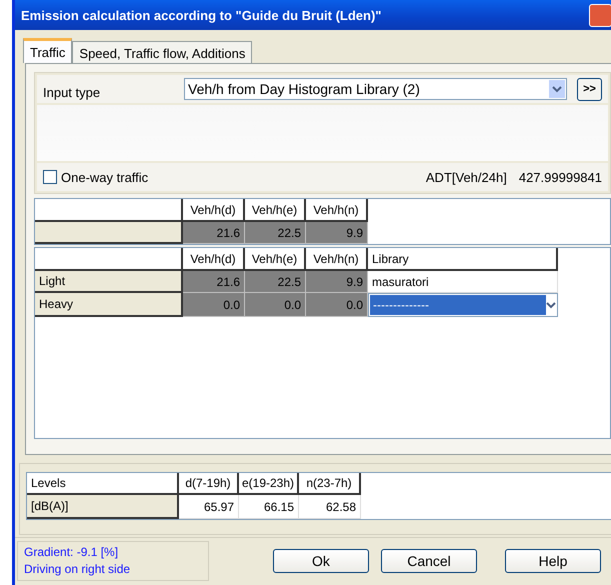 The width and height of the screenshot is (611, 585). I want to click on window-title: Emission calculation according to "Guide du Bruit (Lden)", so click(201, 15).